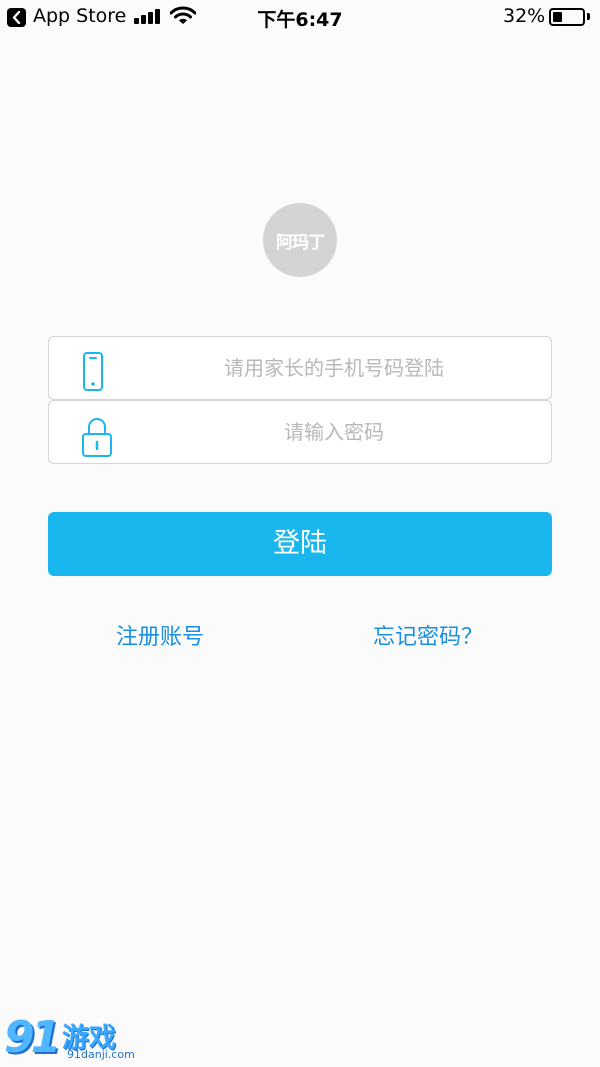 The width and height of the screenshot is (600, 1067). Describe the element at coordinates (524, 16) in the screenshot. I see `battery-percent: 32%` at that location.